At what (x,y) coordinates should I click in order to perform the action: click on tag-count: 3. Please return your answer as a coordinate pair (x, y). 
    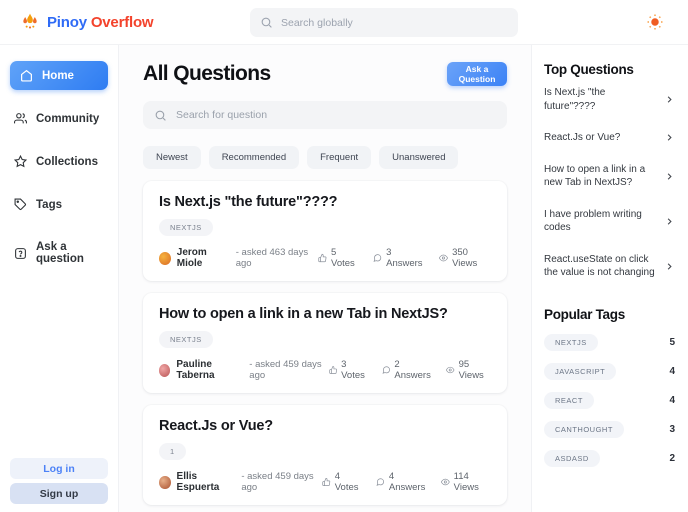
    Looking at the image, I should click on (672, 429).